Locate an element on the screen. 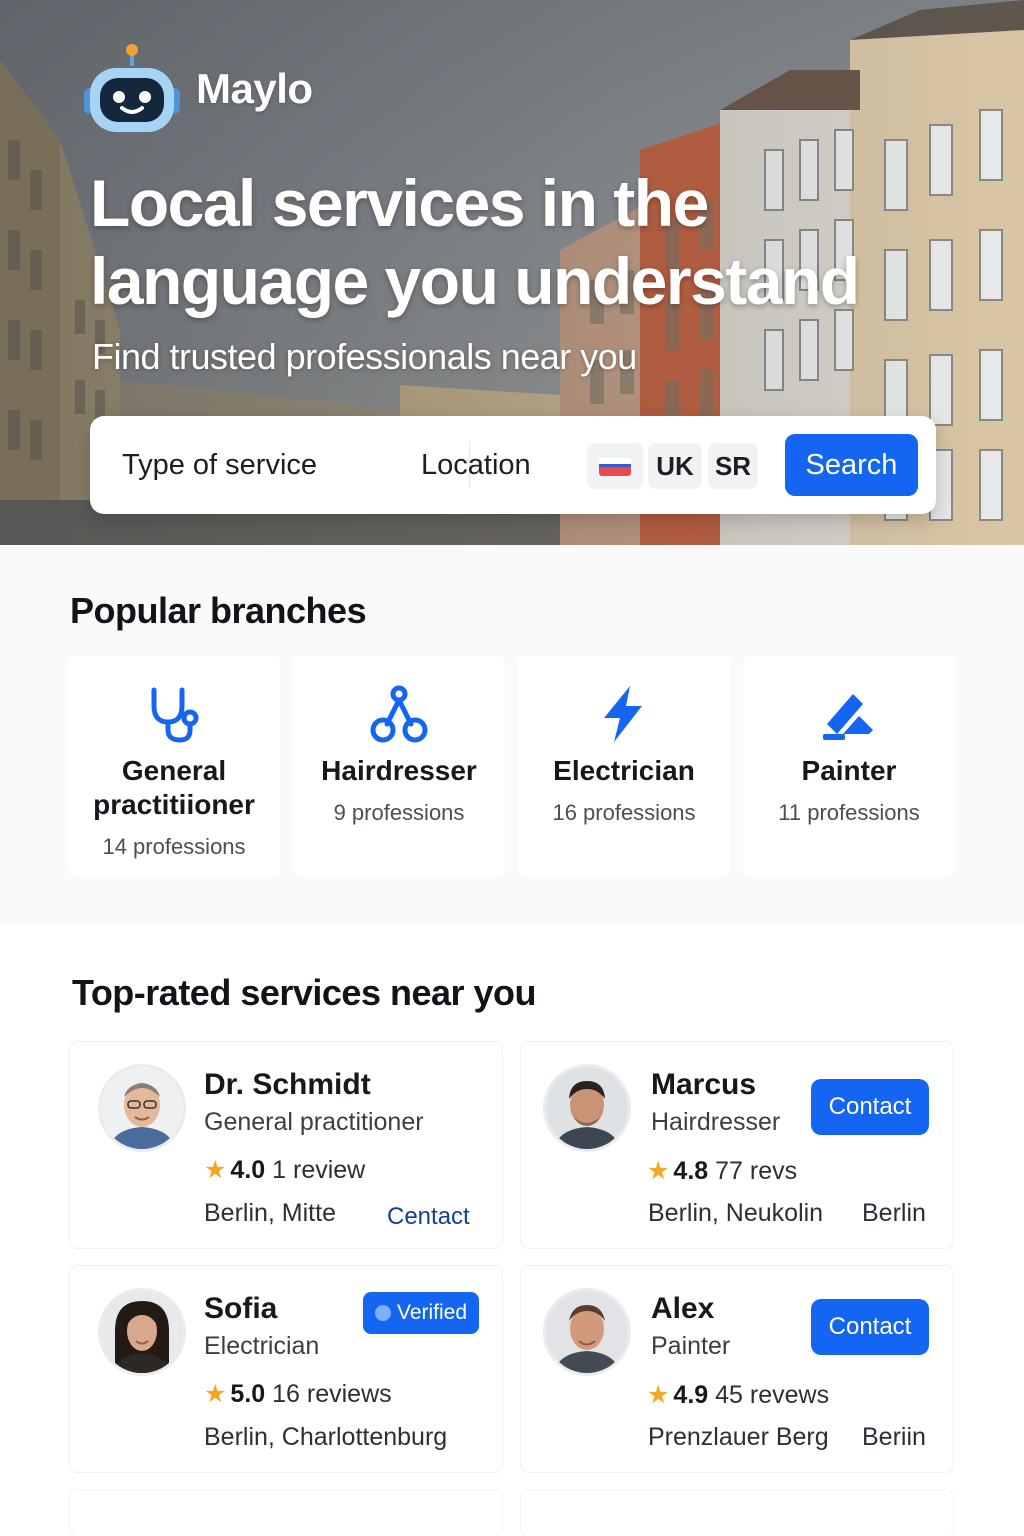 The image size is (1024, 1536). branch-card-electrician: Electrician 16 professions is located at coordinates (624, 766).